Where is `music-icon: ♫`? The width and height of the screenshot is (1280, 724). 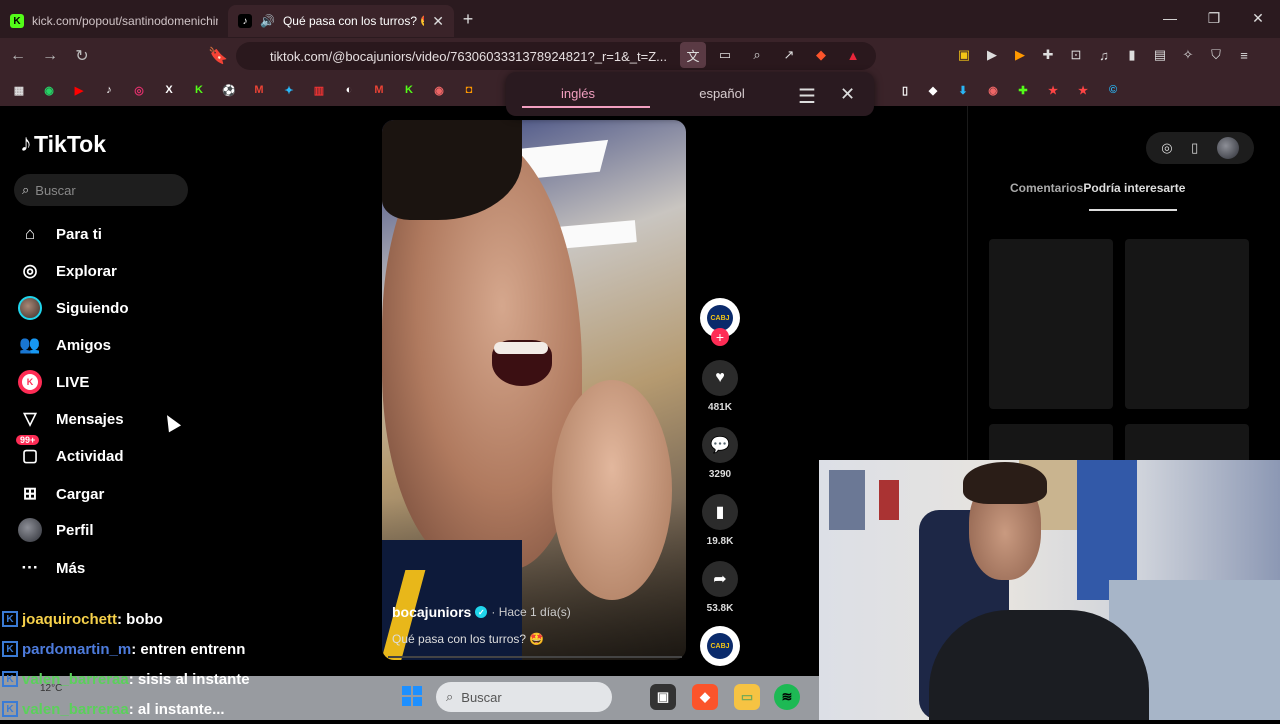
music-icon: ♫ is located at coordinates (1104, 55).